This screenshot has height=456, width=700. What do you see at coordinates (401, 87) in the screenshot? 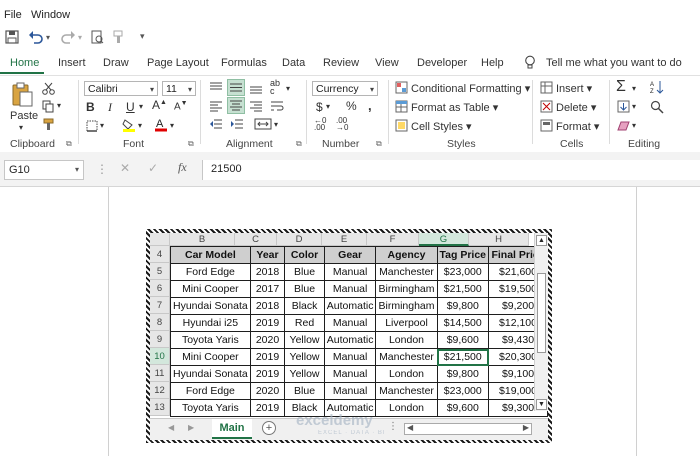
I see `conditional-formatting-icon` at bounding box center [401, 87].